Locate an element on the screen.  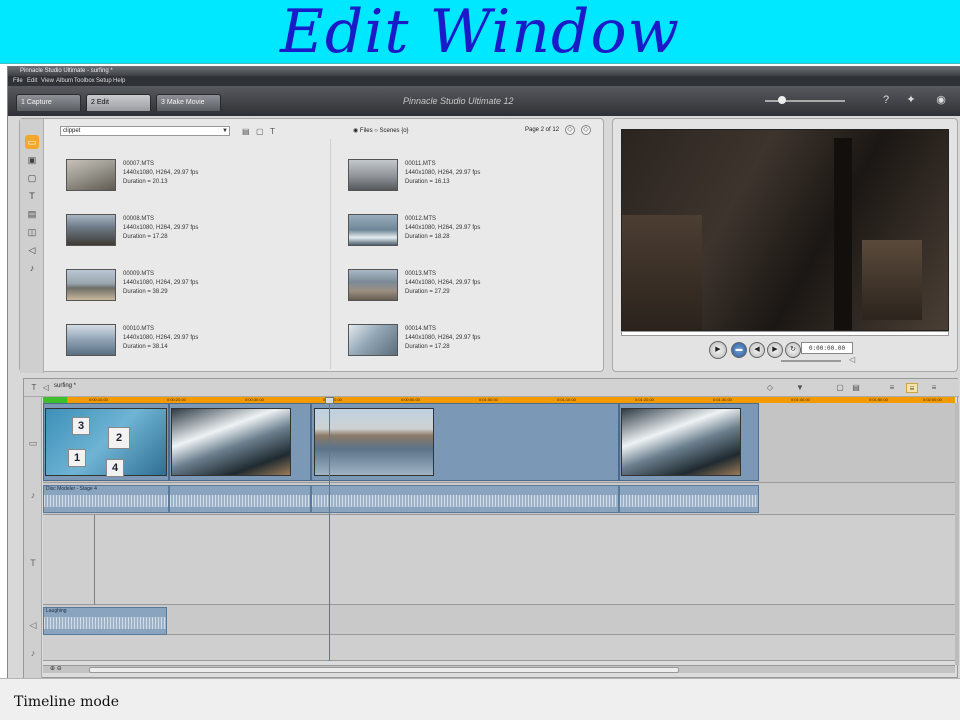
preview-scene-couch is located at coordinates (662, 272).